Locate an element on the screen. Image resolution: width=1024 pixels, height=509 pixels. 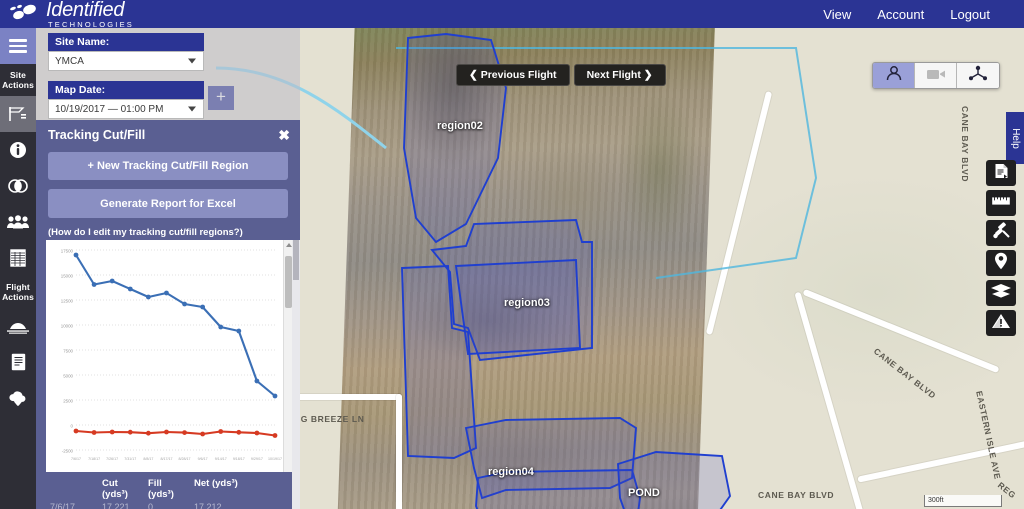
sidebar-item-overlap-compare is located at coordinates (18, 186).